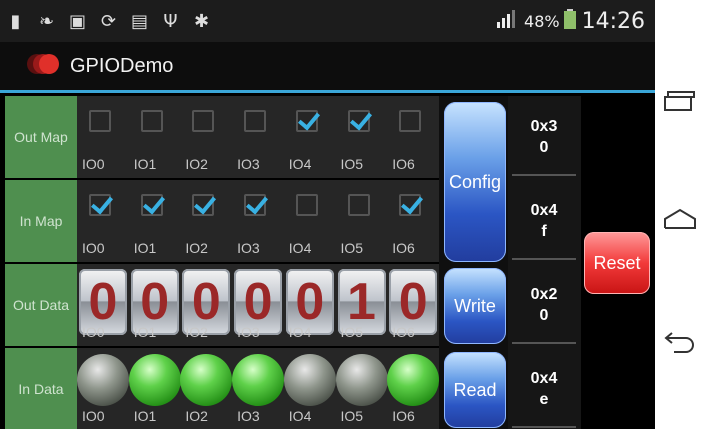 The width and height of the screenshot is (705, 429). What do you see at coordinates (43, 66) in the screenshot?
I see `app-icon` at bounding box center [43, 66].